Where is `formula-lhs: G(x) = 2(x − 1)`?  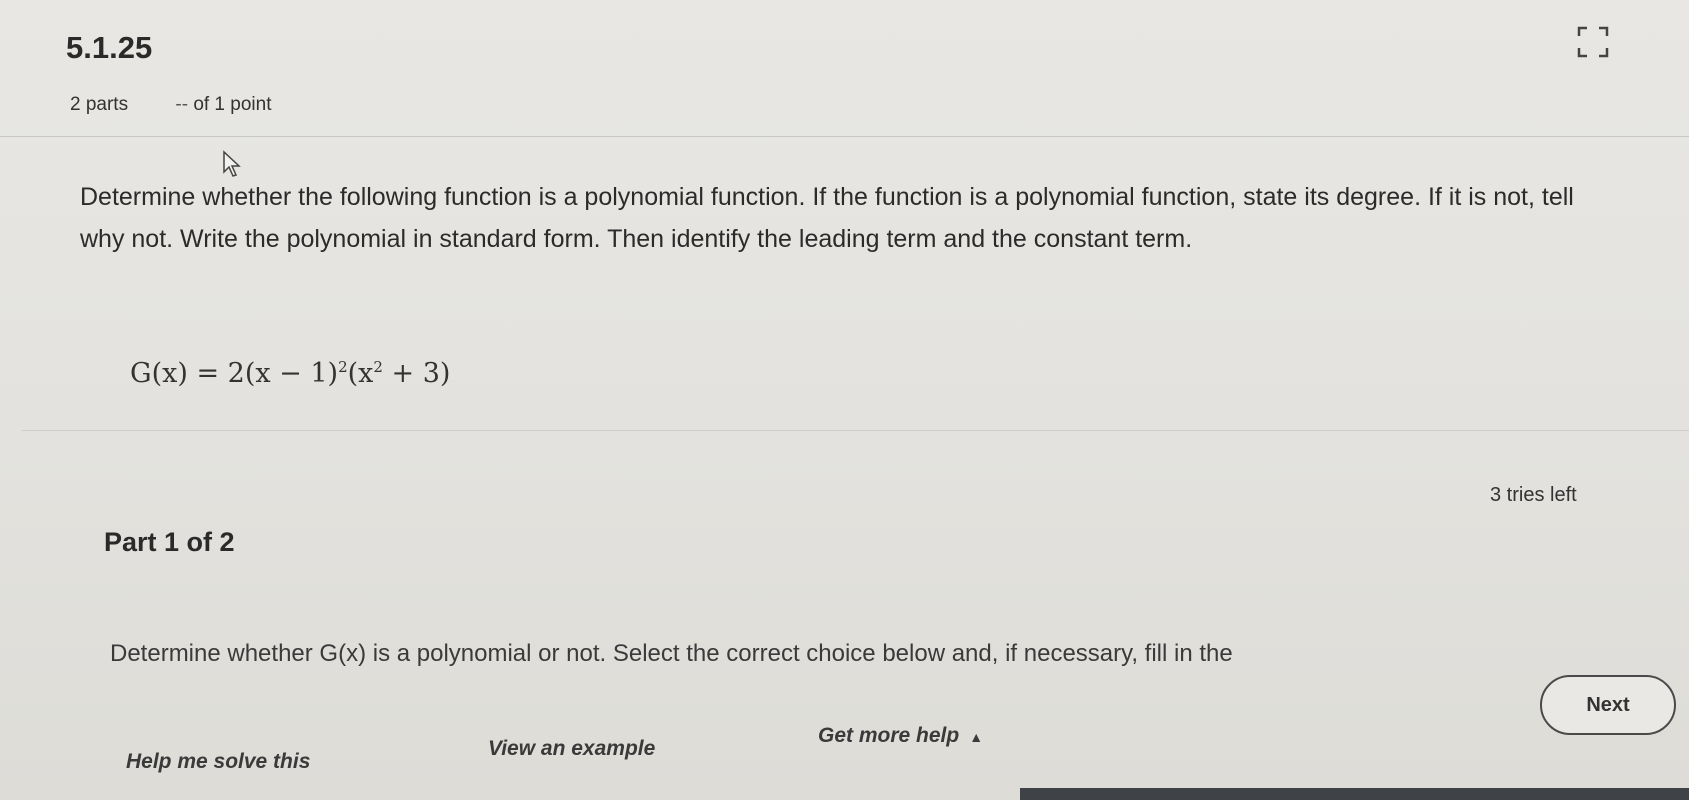
formula-lhs: G(x) = 2(x − 1) is located at coordinates (234, 373).